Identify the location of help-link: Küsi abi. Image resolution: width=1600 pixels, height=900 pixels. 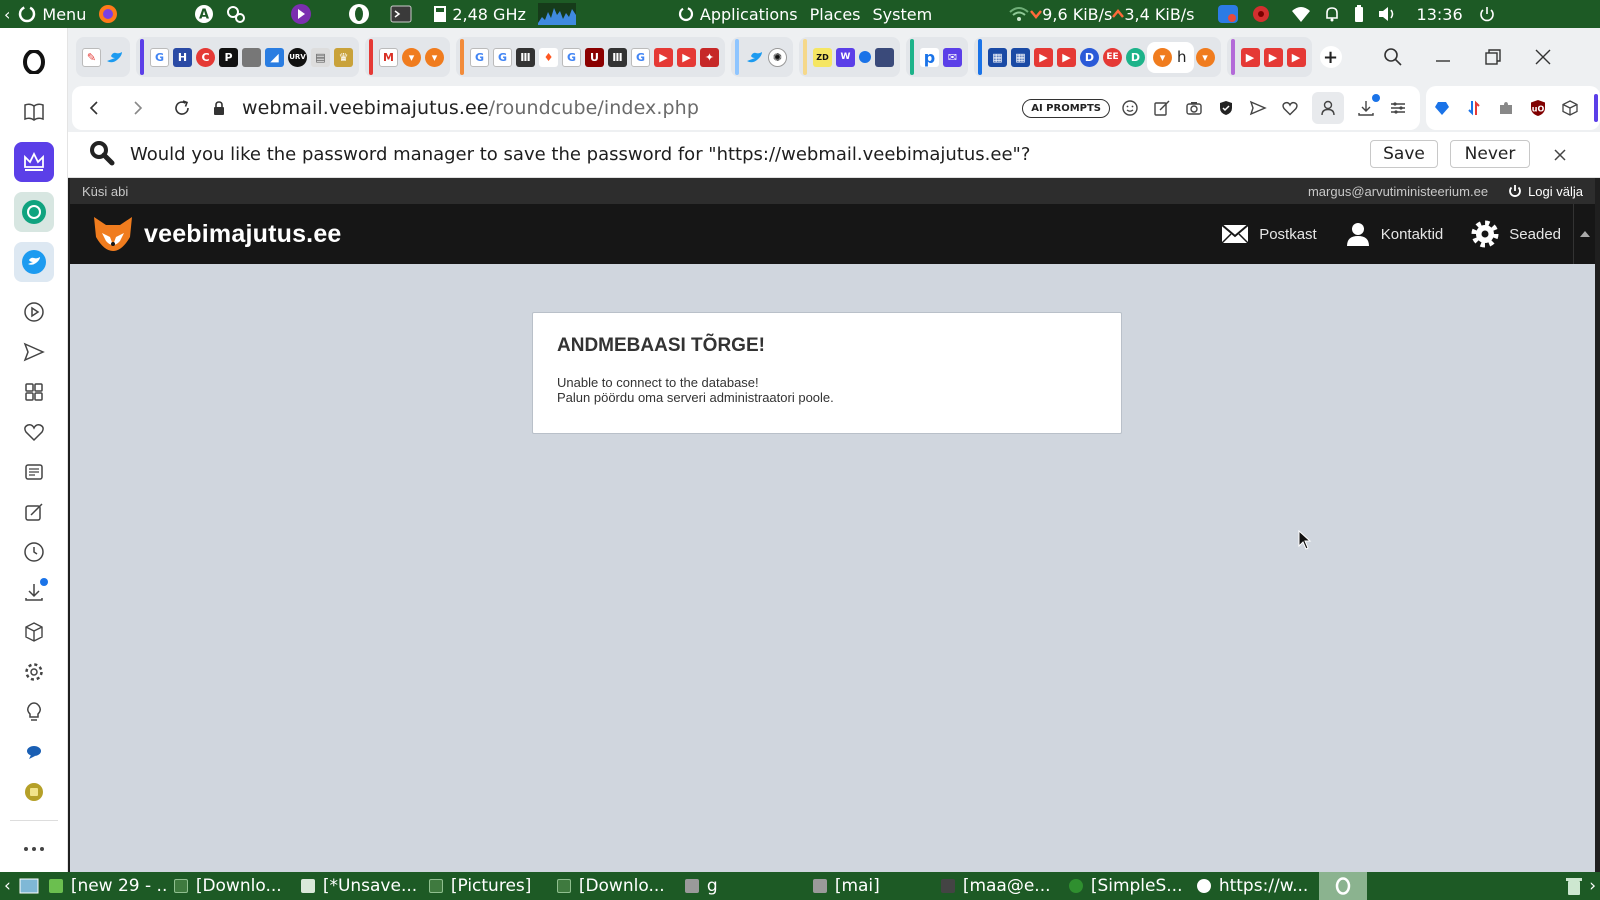
(105, 191).